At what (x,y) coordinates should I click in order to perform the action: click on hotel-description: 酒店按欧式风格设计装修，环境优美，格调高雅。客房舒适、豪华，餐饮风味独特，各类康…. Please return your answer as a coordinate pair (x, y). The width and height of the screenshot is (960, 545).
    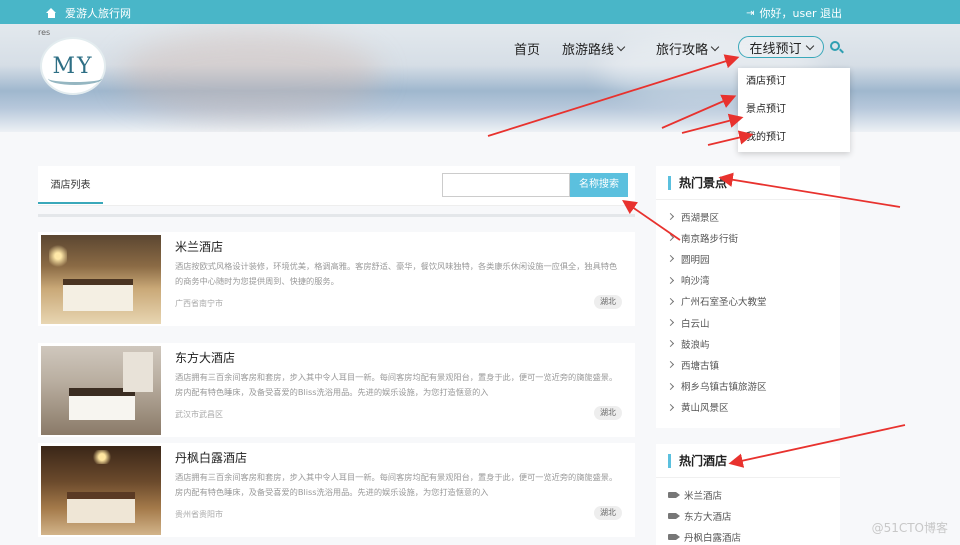
    Looking at the image, I should click on (396, 273).